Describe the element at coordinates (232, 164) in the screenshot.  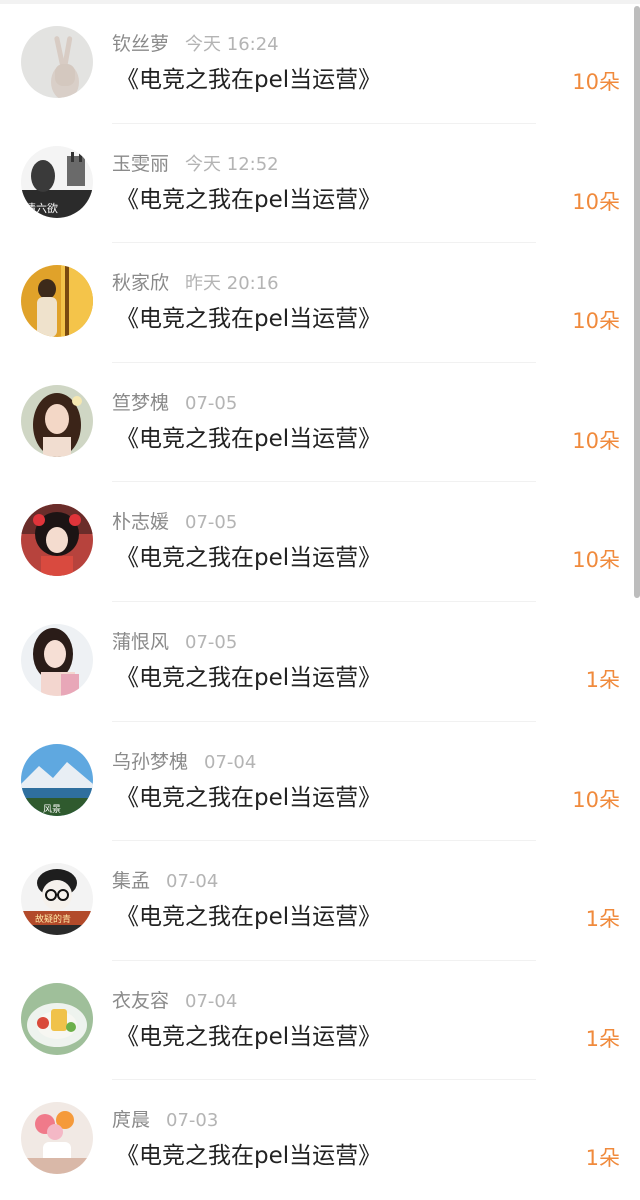
I see `gift-time: 今天 12:52` at that location.